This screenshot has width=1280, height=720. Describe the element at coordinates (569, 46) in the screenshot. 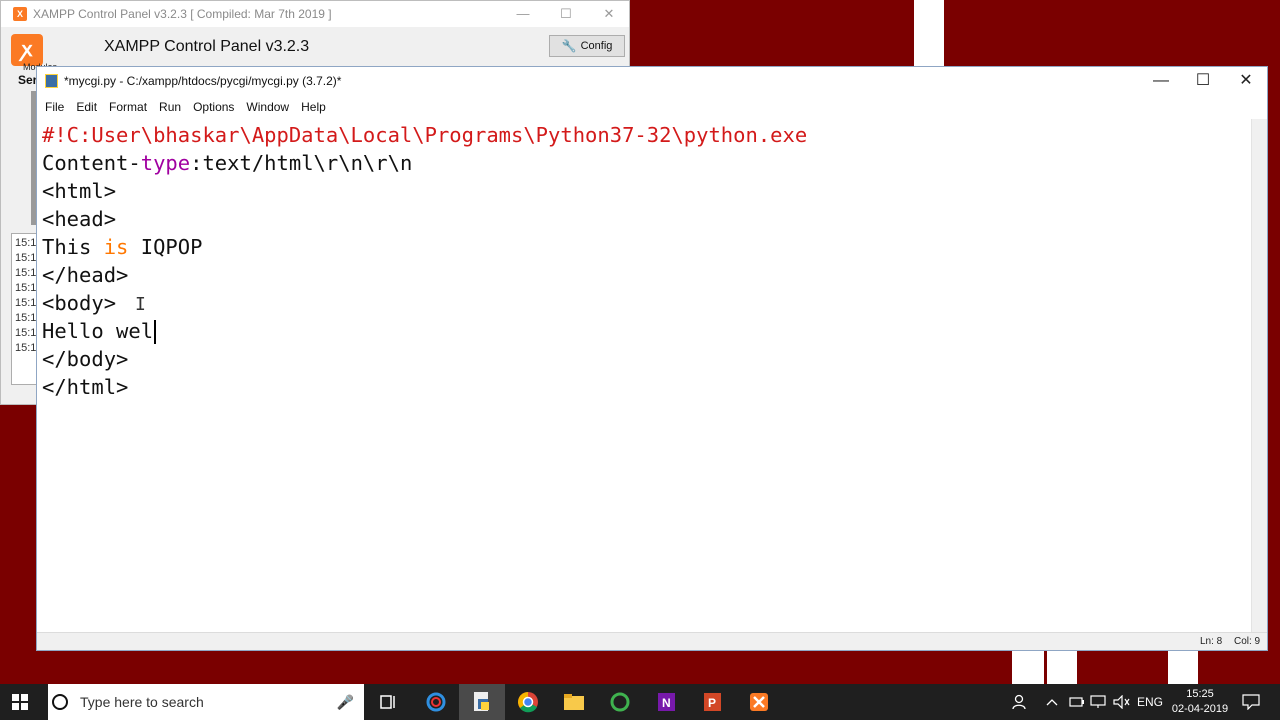

I see `wrench-icon: 🔧` at that location.